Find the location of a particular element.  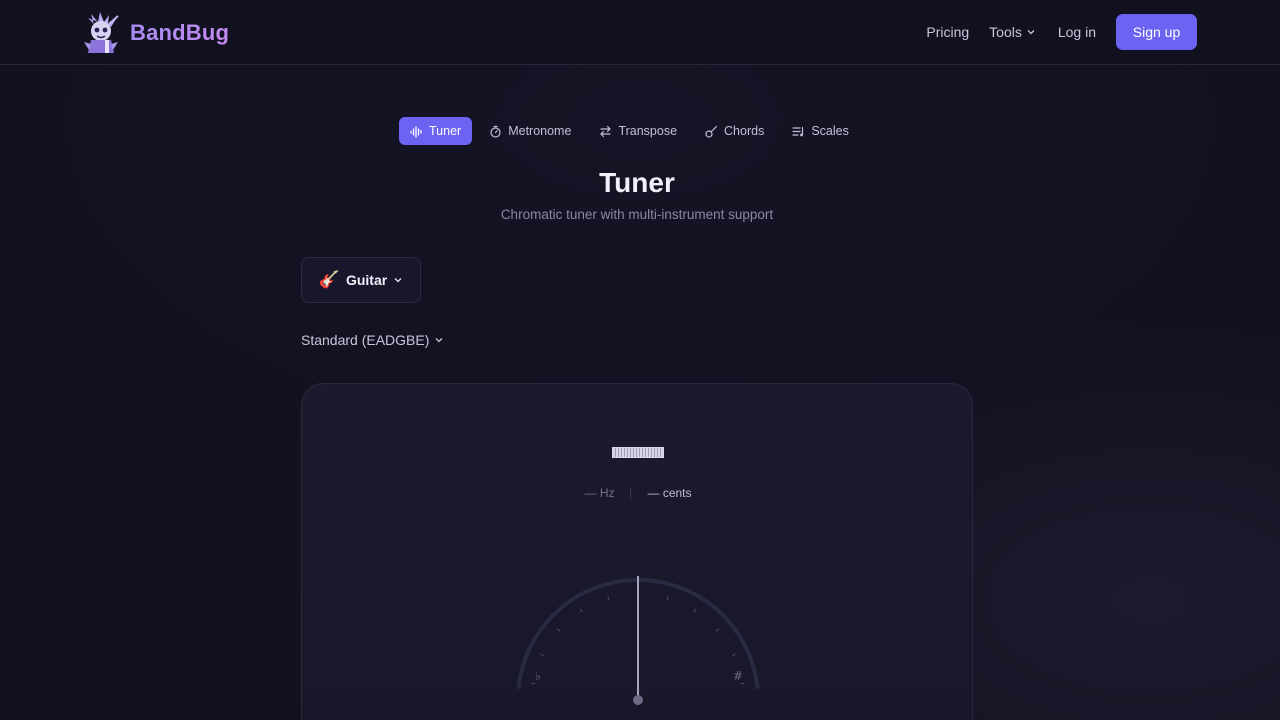

tab-label: Chords is located at coordinates (744, 131).